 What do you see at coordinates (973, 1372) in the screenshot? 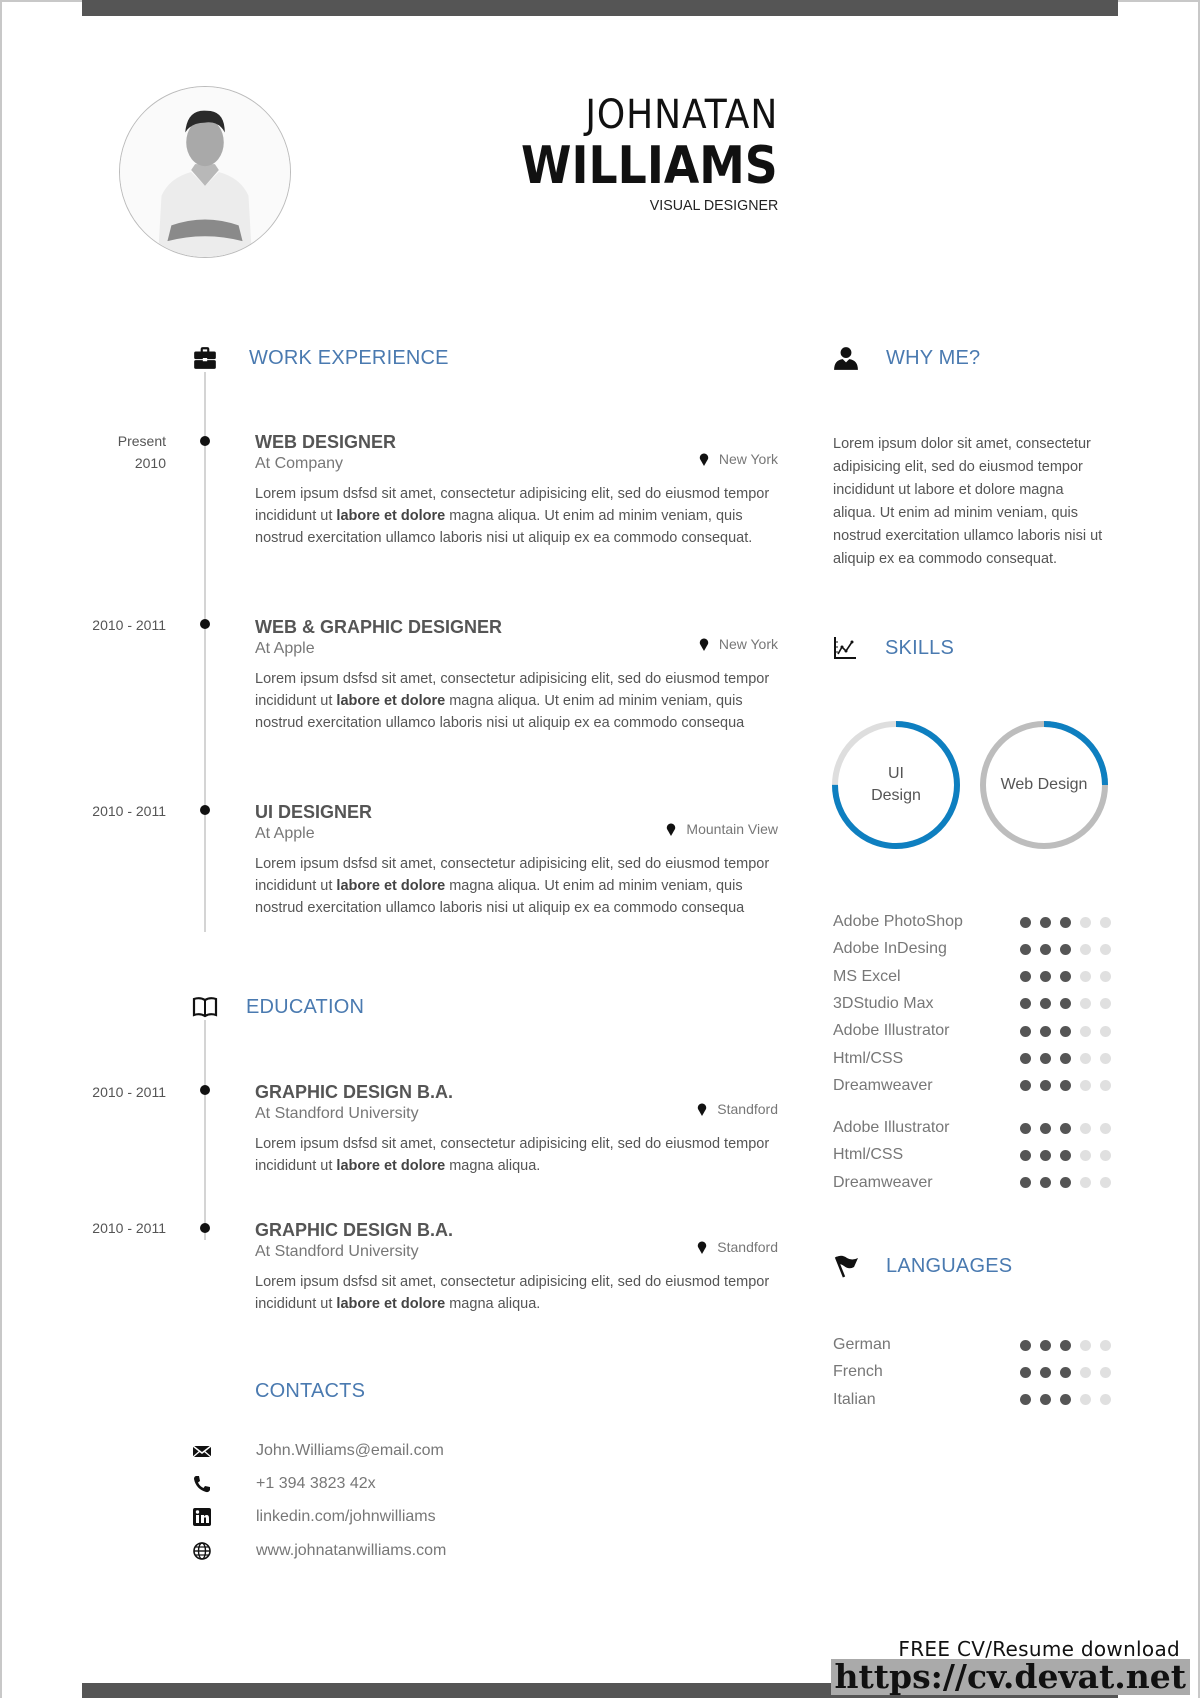
I see `rating-row: French` at bounding box center [973, 1372].